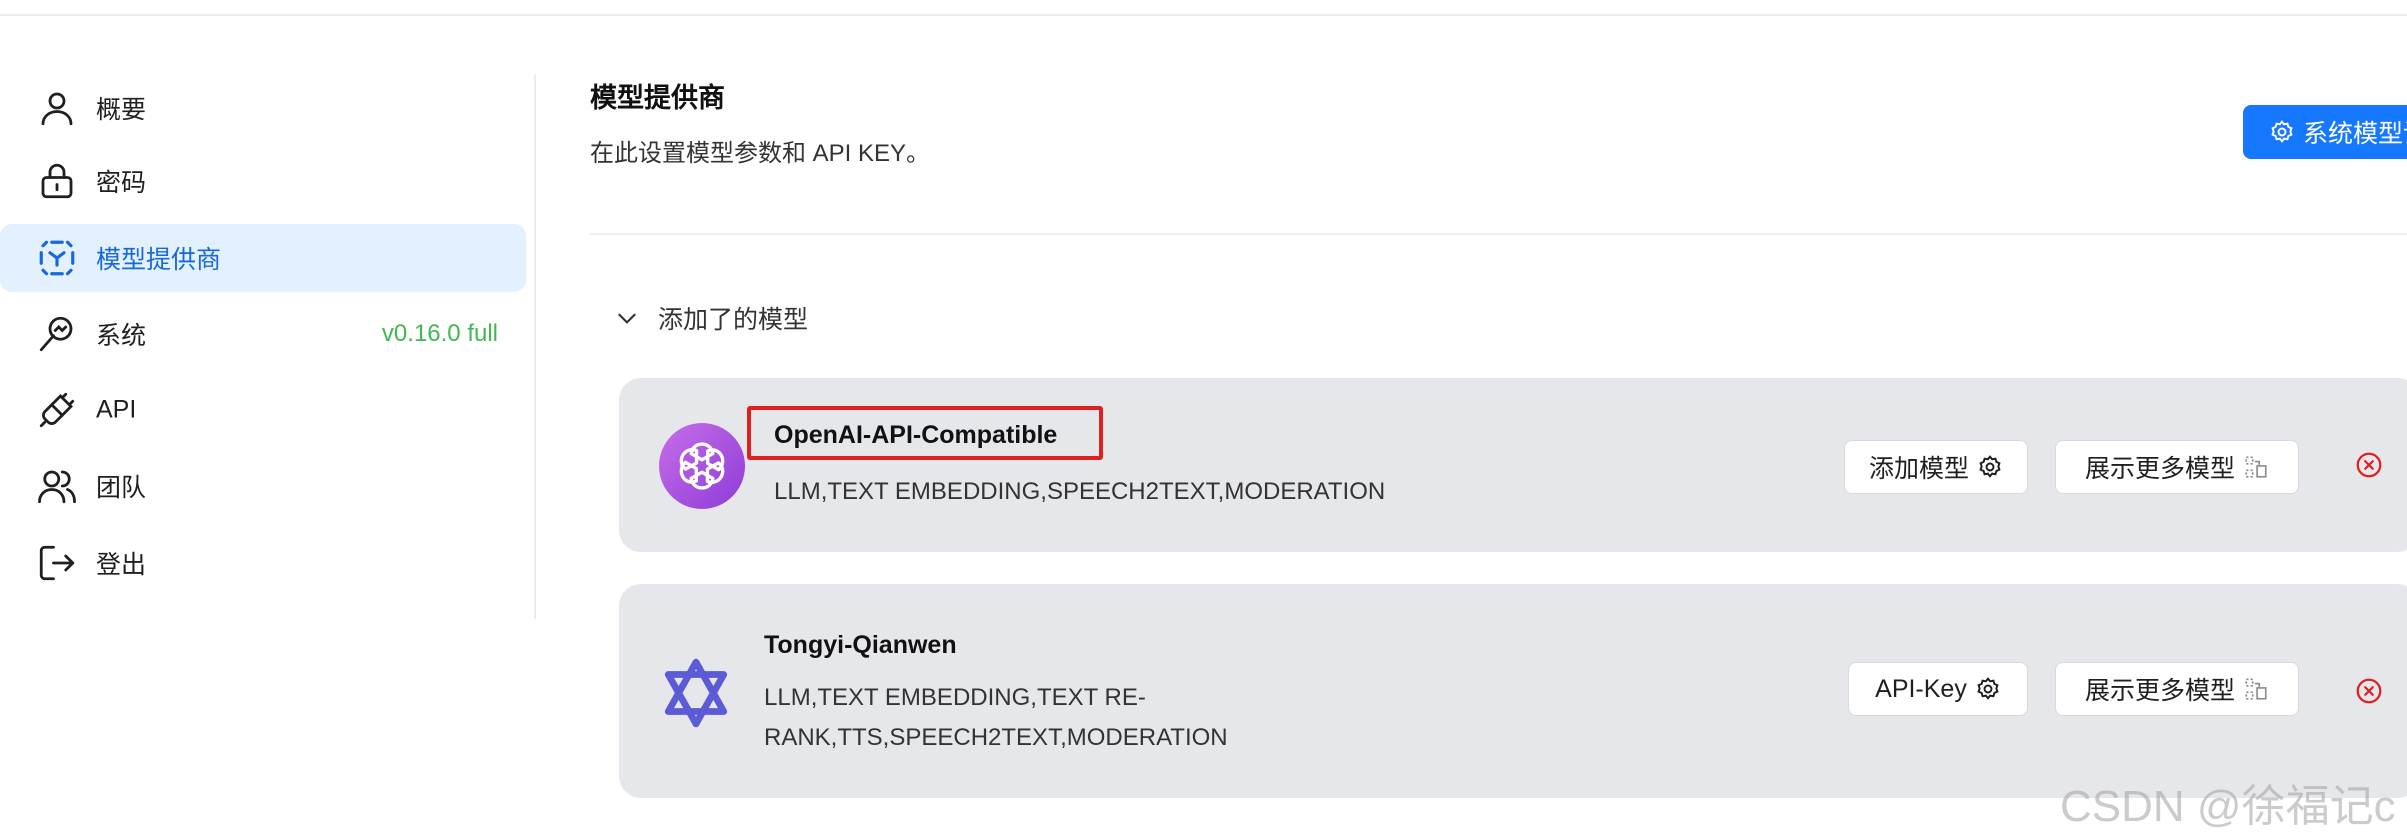 This screenshot has height=838, width=2407. What do you see at coordinates (263, 258) in the screenshot?
I see `sidebar-item-model-provider: 模型提供商` at bounding box center [263, 258].